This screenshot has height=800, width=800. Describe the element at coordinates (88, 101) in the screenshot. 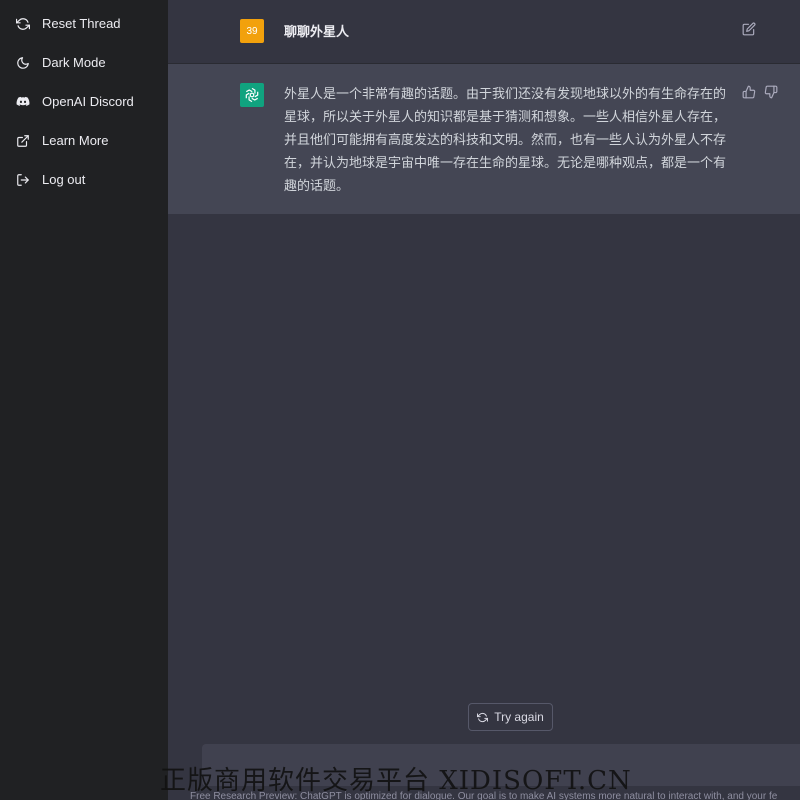

I see `sidebar-item-label: OpenAI Discord` at that location.